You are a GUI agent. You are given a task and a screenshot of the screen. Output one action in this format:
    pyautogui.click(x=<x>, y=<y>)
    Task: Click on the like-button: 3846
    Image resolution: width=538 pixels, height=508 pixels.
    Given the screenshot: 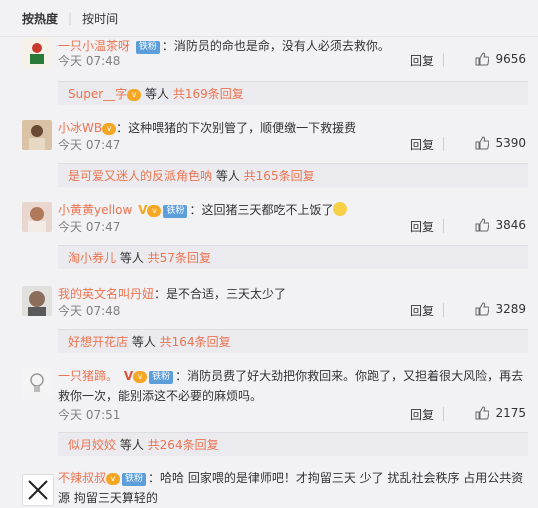 What is the action you would take?
    pyautogui.click(x=500, y=225)
    